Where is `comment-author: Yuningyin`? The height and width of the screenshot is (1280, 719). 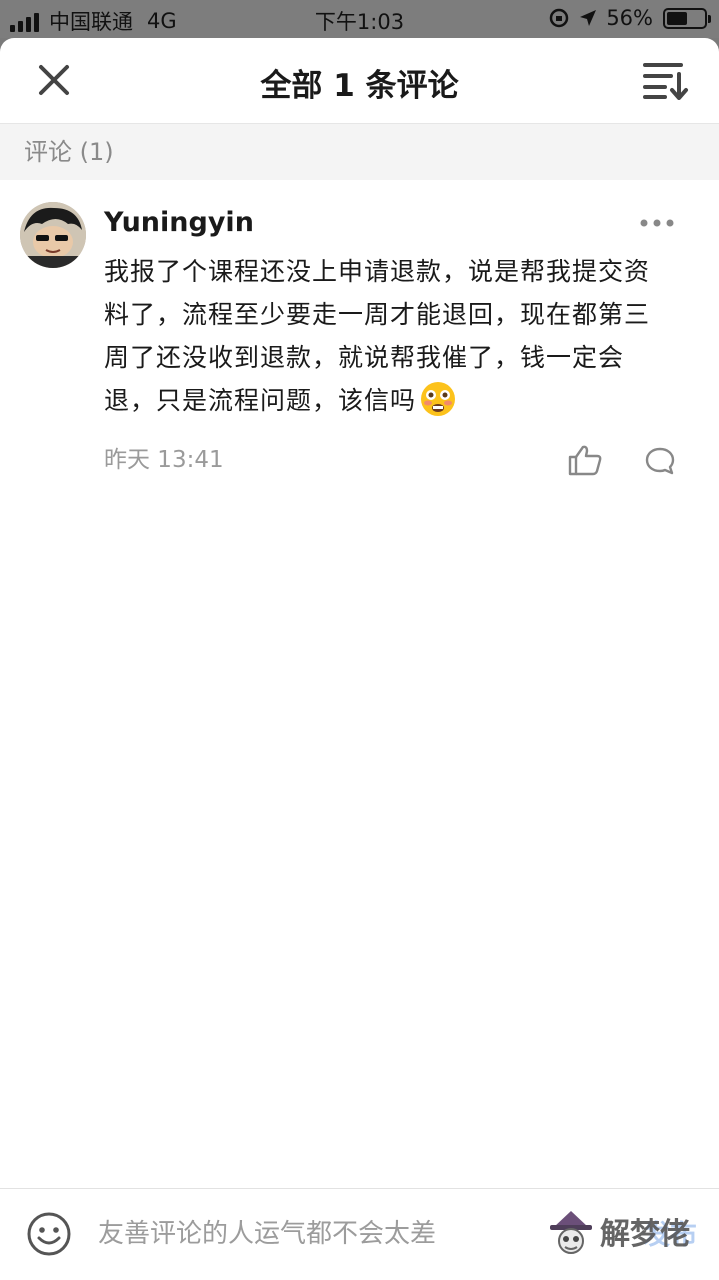
comment-author: Yuningyin is located at coordinates (411, 223).